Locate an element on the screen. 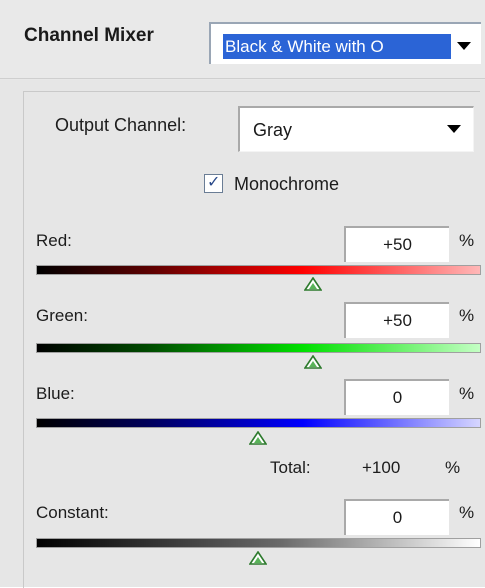 This screenshot has height=588, width=485. red-value-input: +50 is located at coordinates (396, 244).